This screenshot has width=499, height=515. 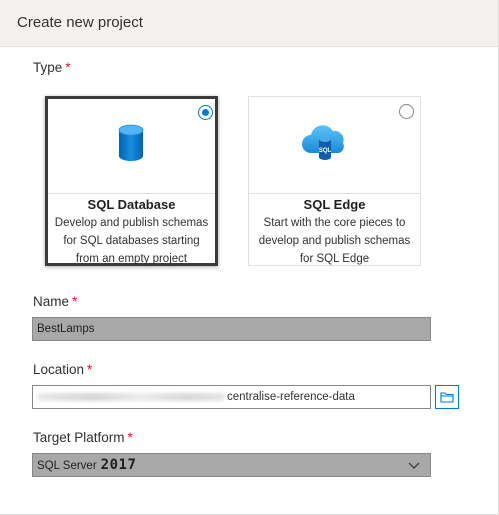 I want to click on dialog-title: Create new project, so click(x=80, y=22).